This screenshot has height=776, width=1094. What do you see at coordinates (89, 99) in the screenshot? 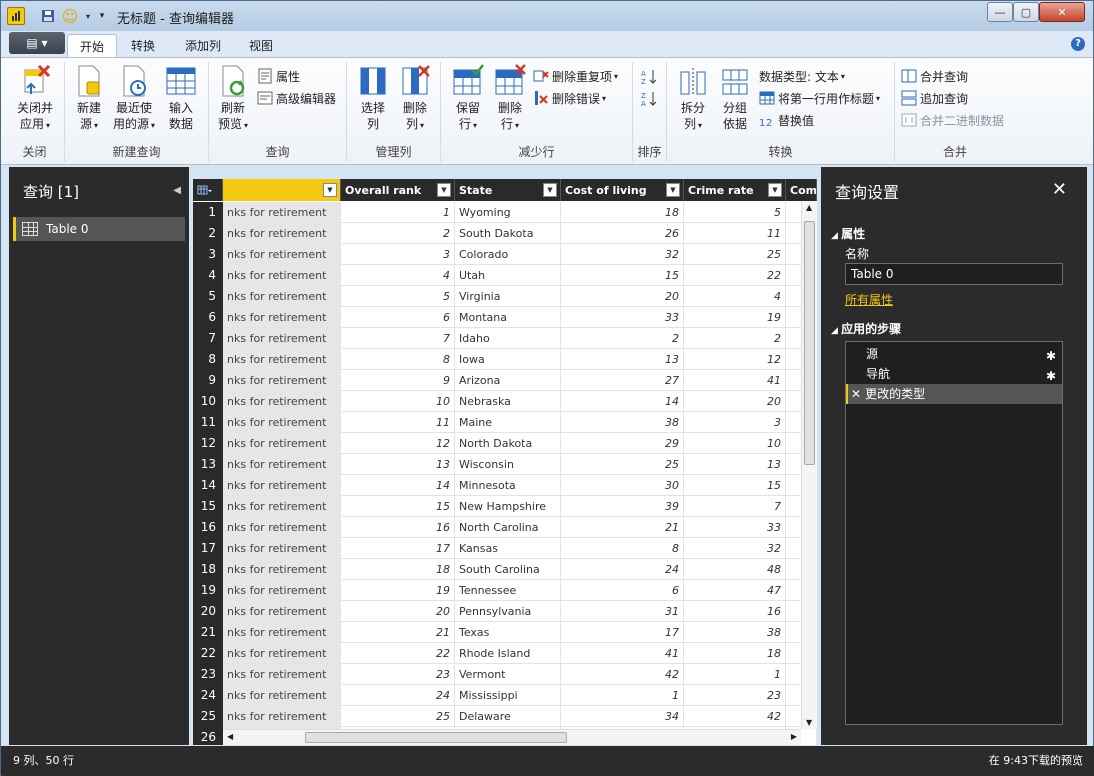
I see `new-source-button: 新建 源 ▾` at bounding box center [89, 99].